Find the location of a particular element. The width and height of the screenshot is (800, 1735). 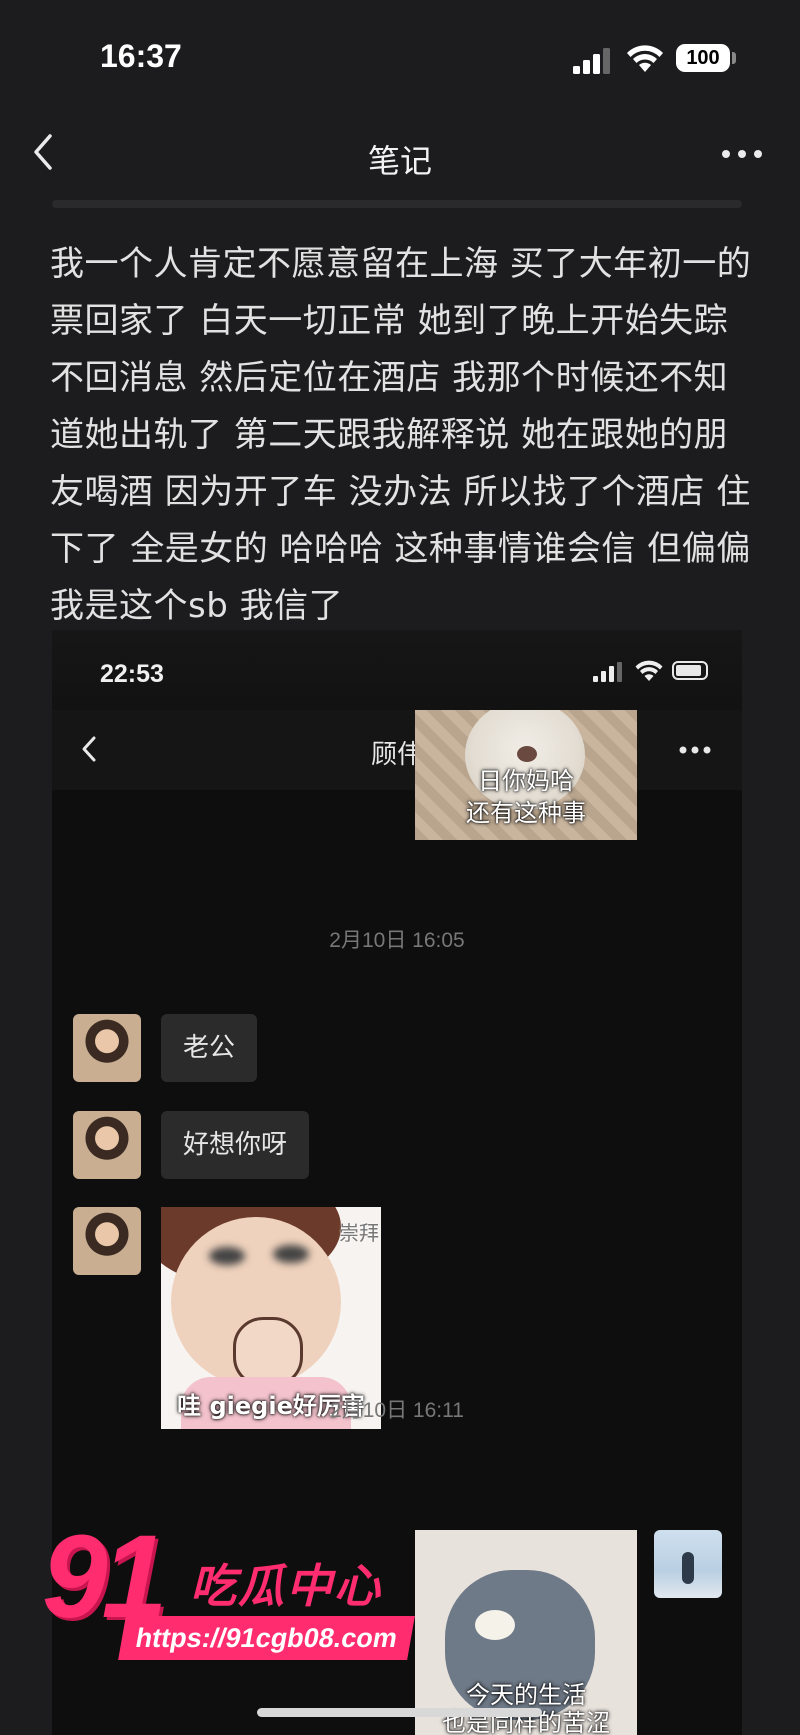

screenshot-battery-icon is located at coordinates (690, 670).